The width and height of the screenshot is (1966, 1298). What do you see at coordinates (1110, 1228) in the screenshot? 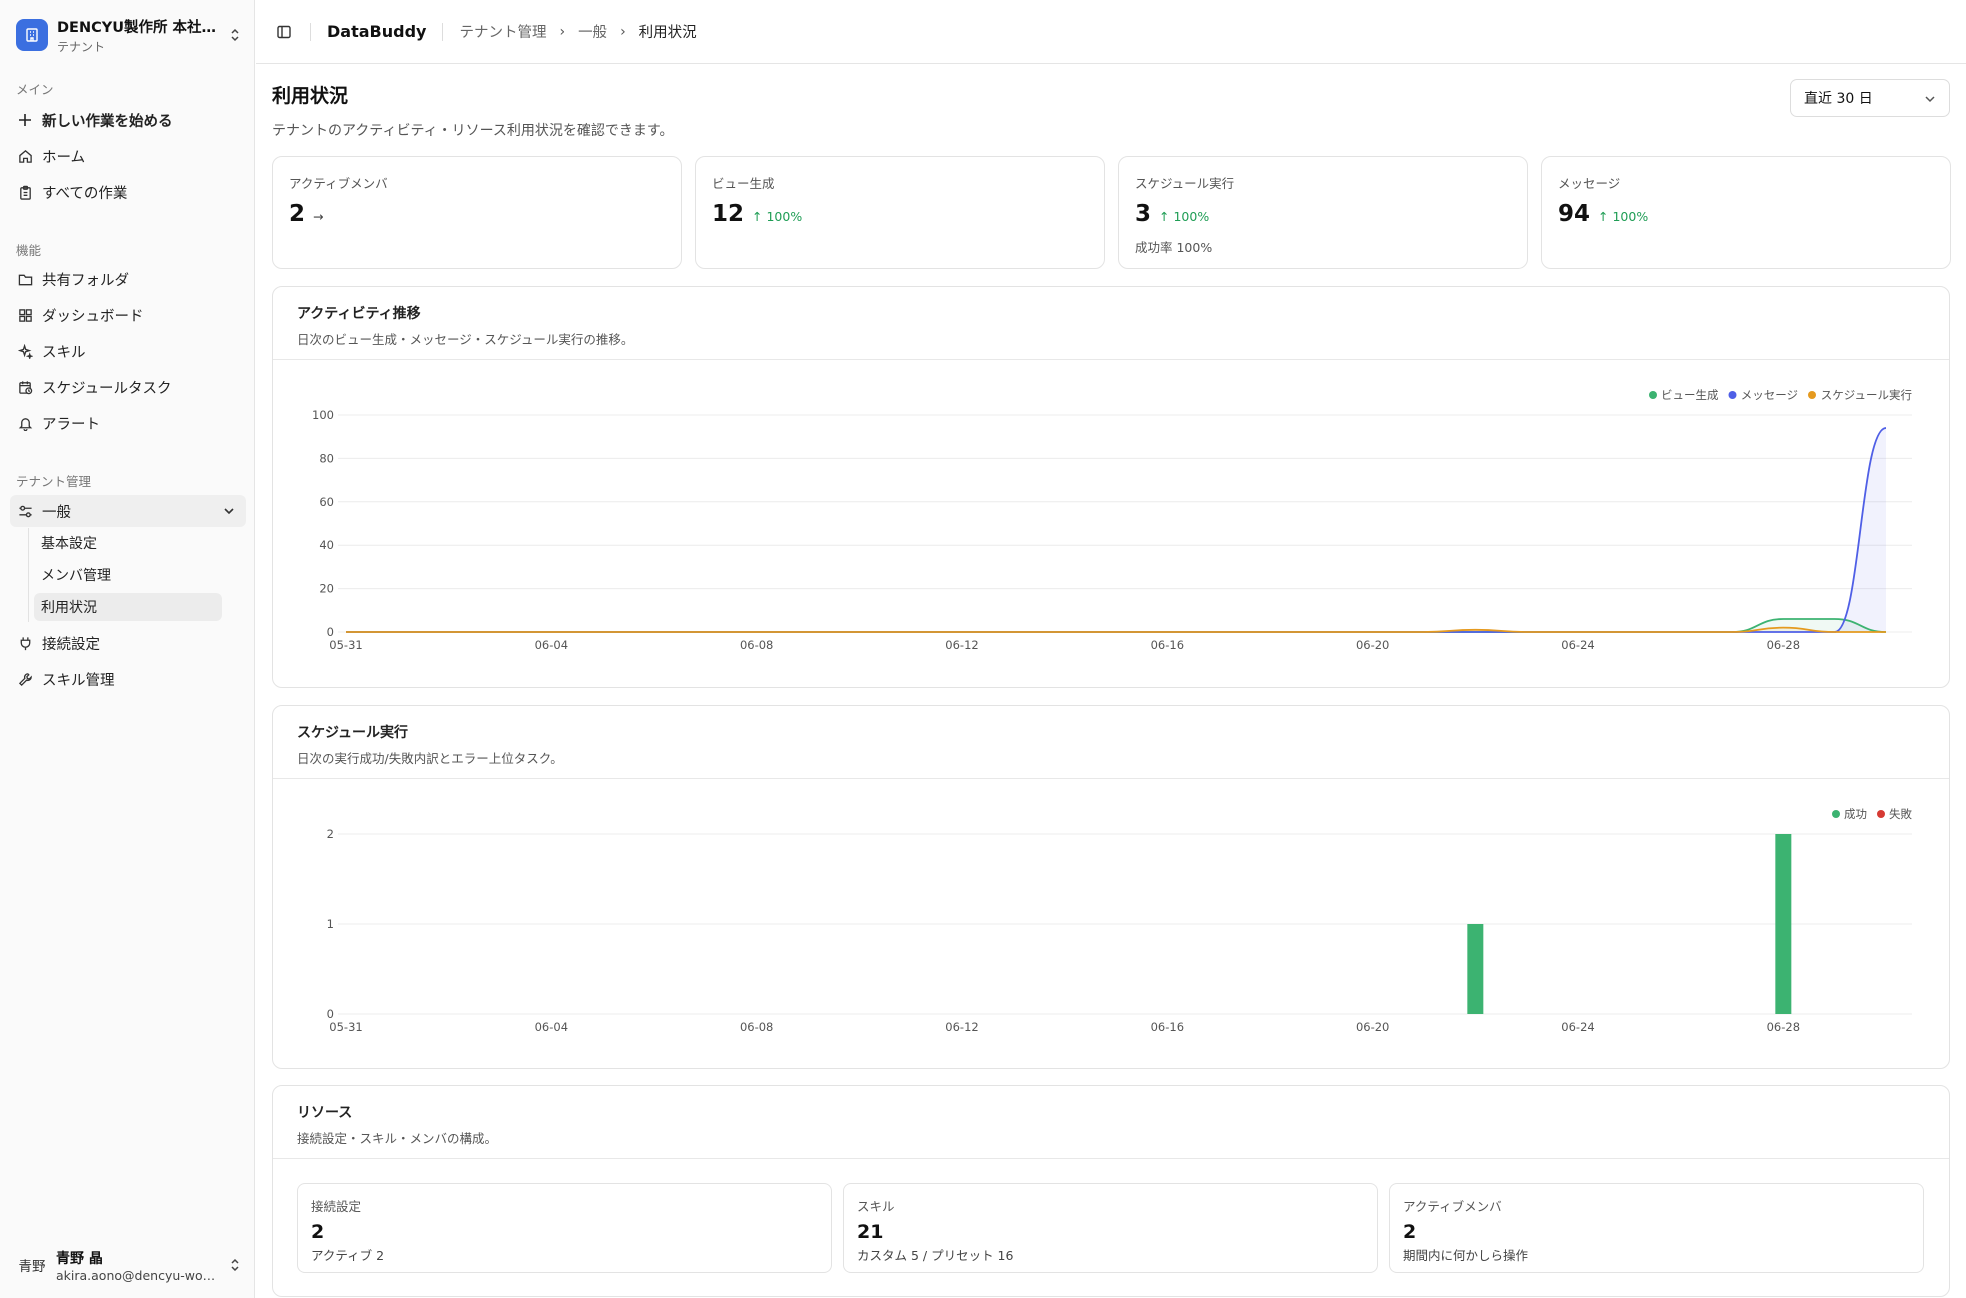
I see `resource-skills: スキル 21 カスタム 5 / プリセット 16` at bounding box center [1110, 1228].